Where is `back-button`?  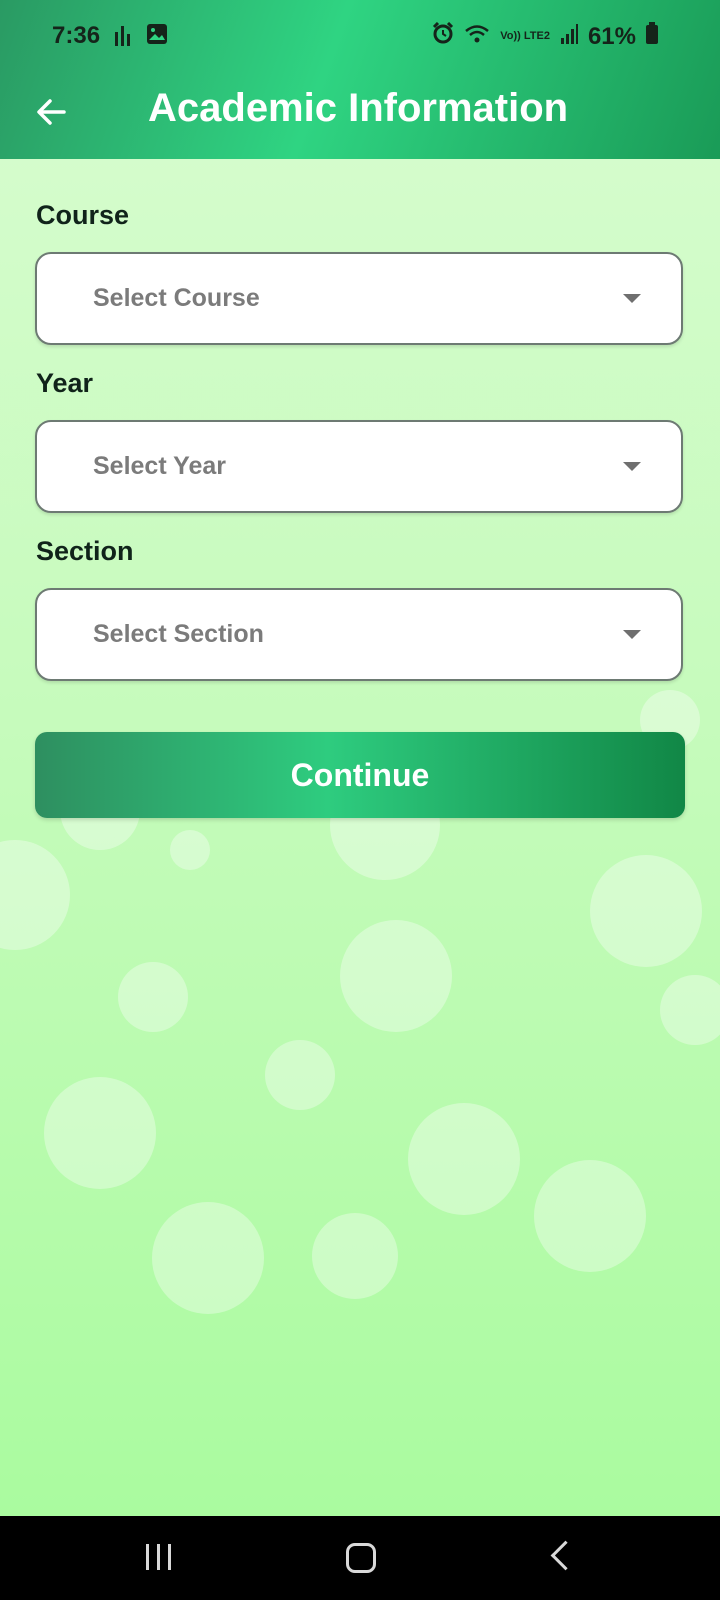 back-button is located at coordinates (52, 112).